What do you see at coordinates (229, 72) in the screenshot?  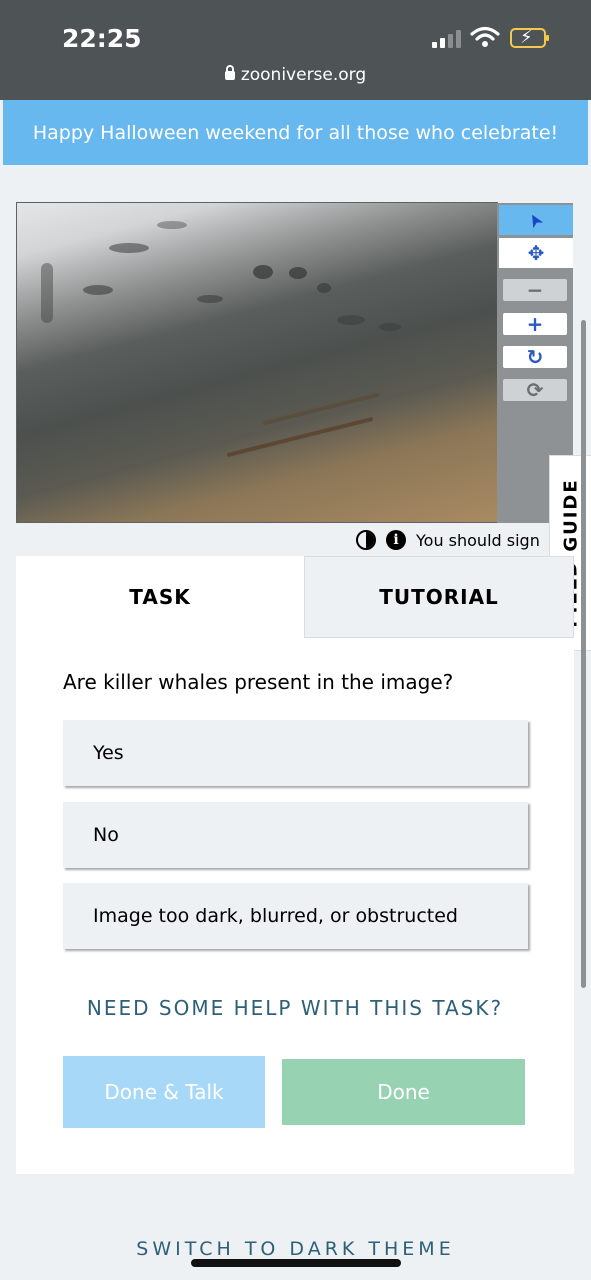 I see `lock-icon` at bounding box center [229, 72].